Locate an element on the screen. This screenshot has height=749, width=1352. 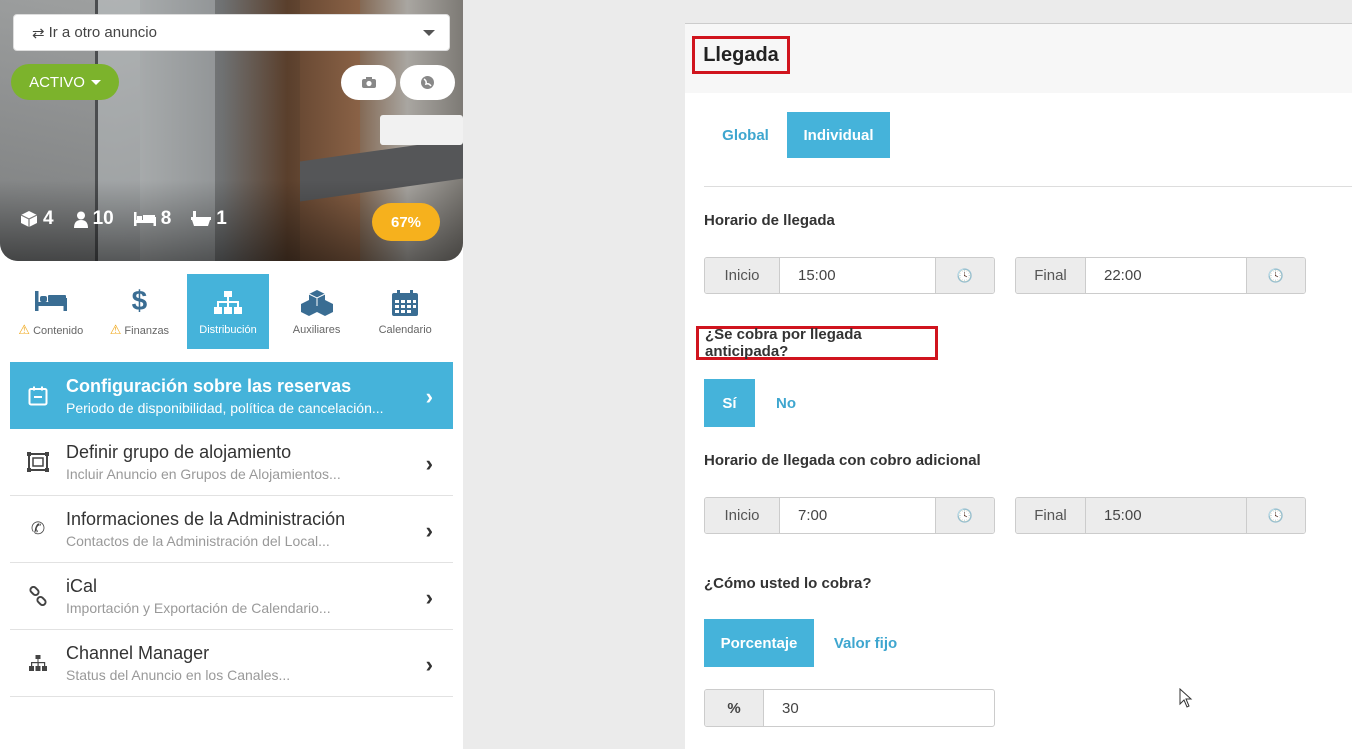
menu-item-title: Configuración sobre las reservas is located at coordinates (209, 385).